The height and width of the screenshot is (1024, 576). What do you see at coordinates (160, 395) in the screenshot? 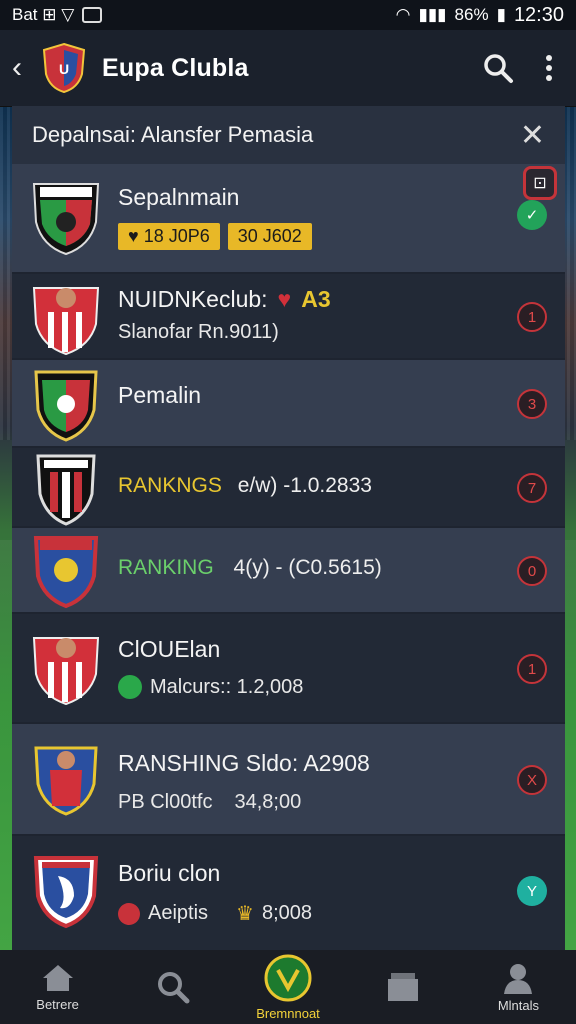
I see `row-title: Pemalin` at bounding box center [160, 395].